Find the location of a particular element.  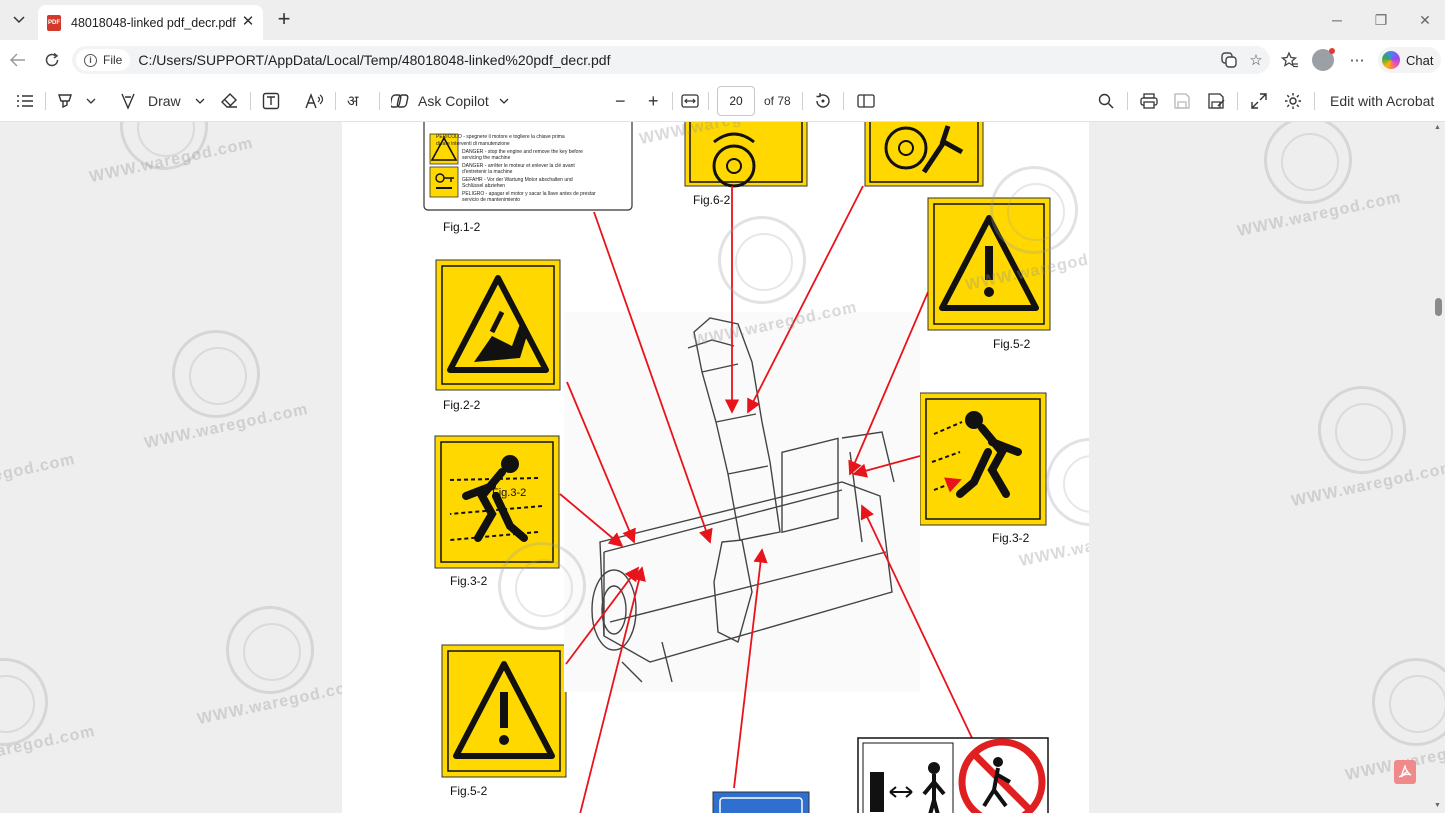

translate-icon: अ is located at coordinates (352, 101).